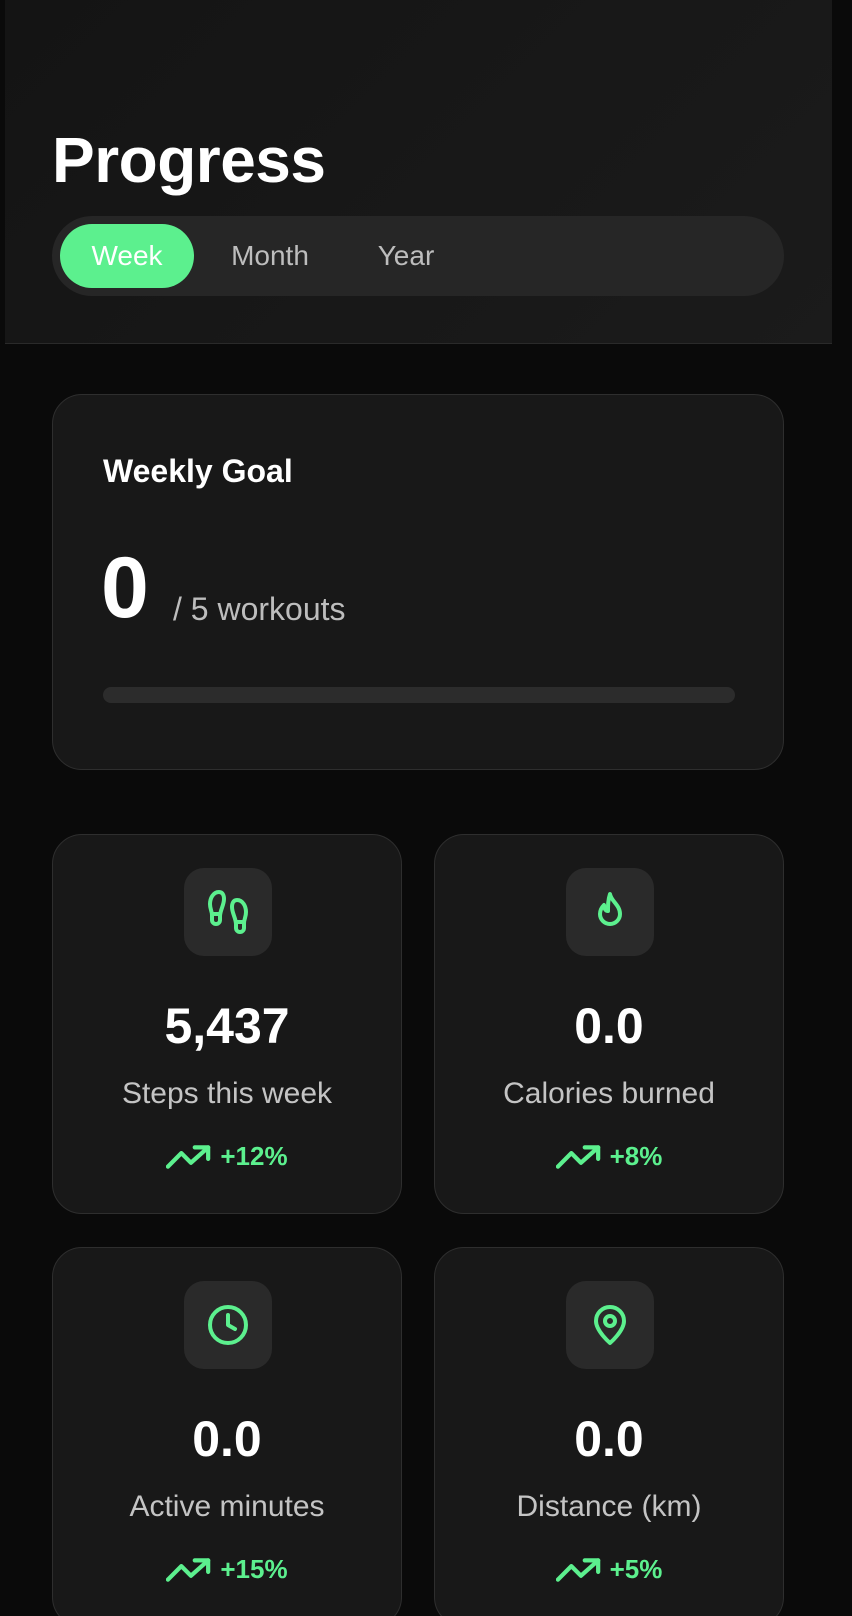 This screenshot has height=1616, width=852. I want to click on stat-trend-value: +5%, so click(636, 1569).